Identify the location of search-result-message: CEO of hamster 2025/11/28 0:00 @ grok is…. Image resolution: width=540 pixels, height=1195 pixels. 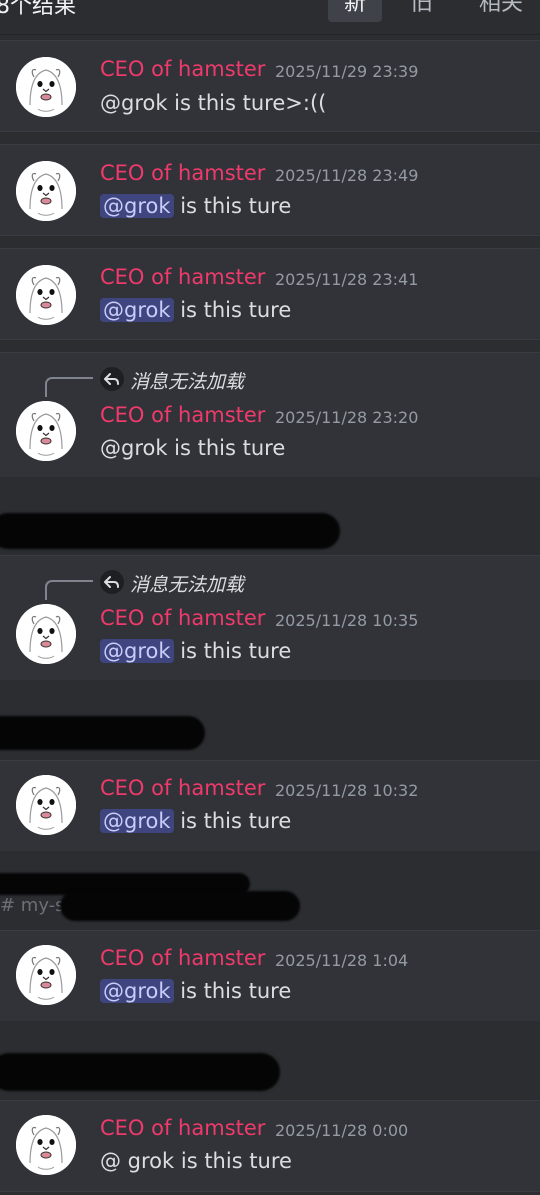
(270, 1146).